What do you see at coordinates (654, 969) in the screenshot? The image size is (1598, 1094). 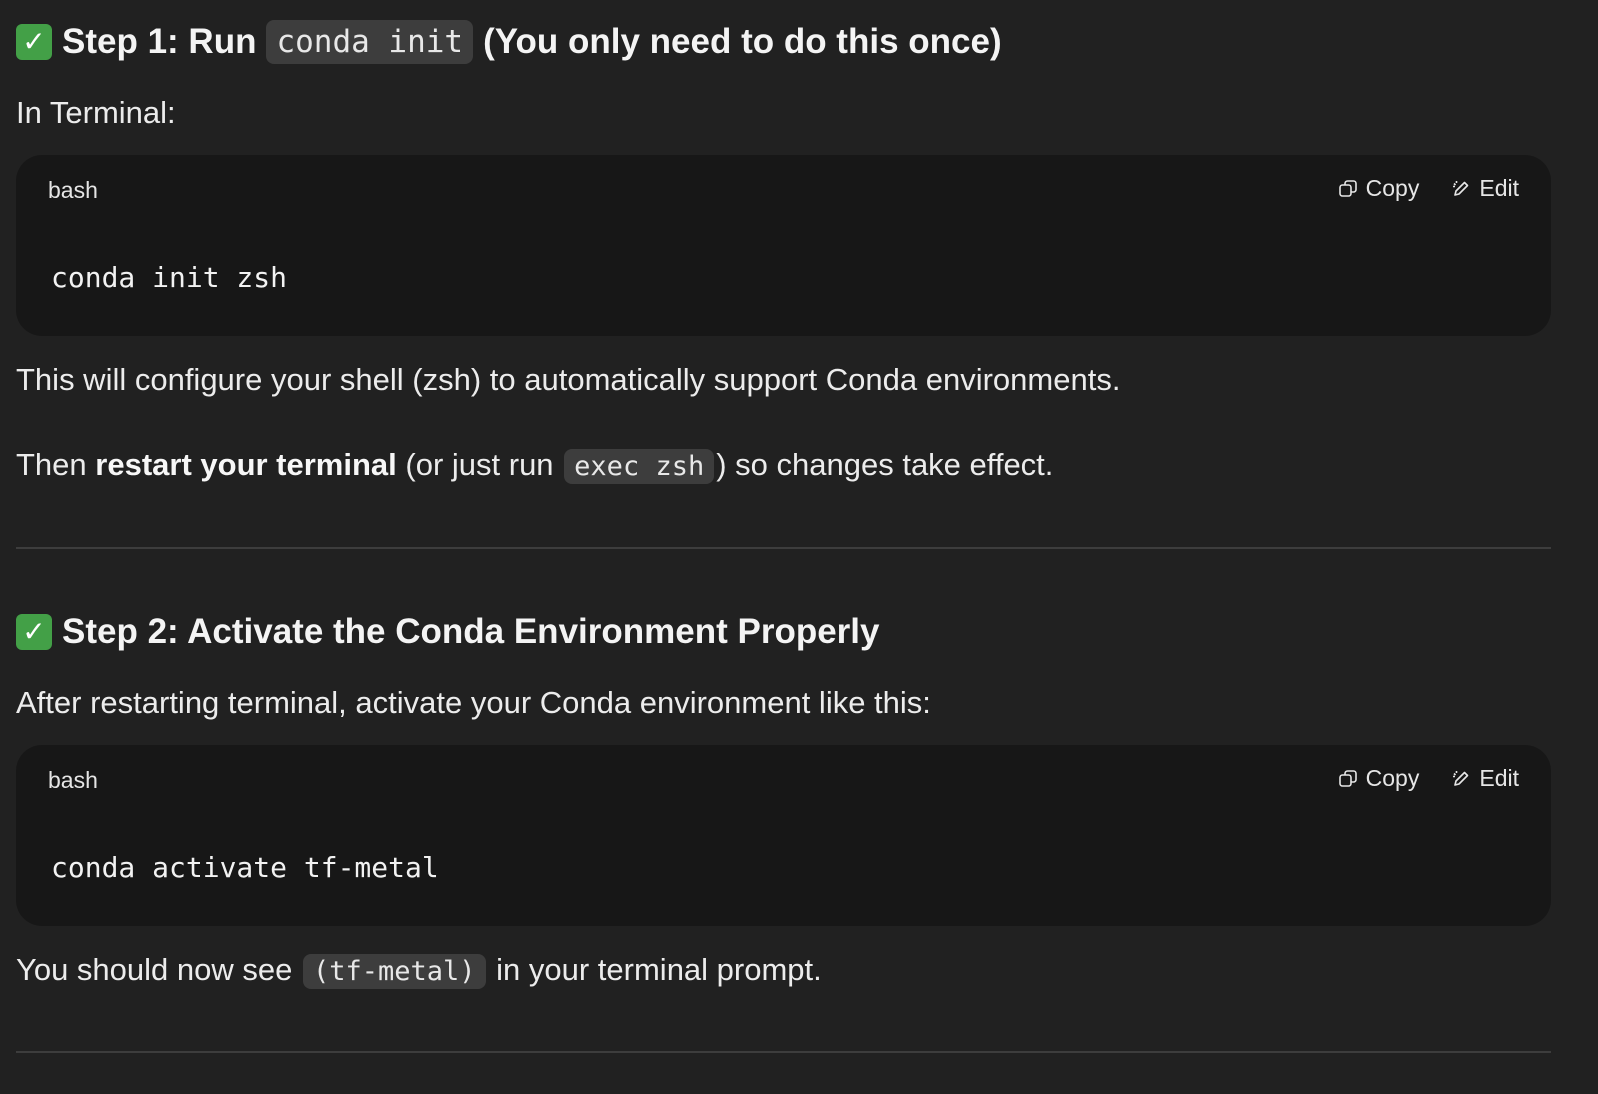 I see `after-suffix: in your terminal prompt.` at bounding box center [654, 969].